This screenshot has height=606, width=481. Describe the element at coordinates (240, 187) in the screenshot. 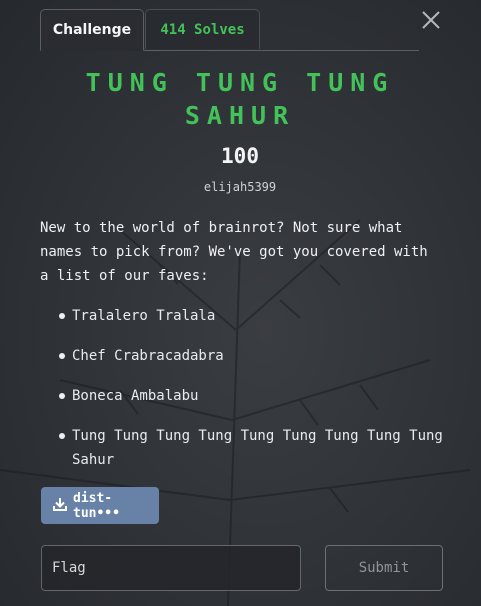

I see `challenge-author: elijah5399` at that location.